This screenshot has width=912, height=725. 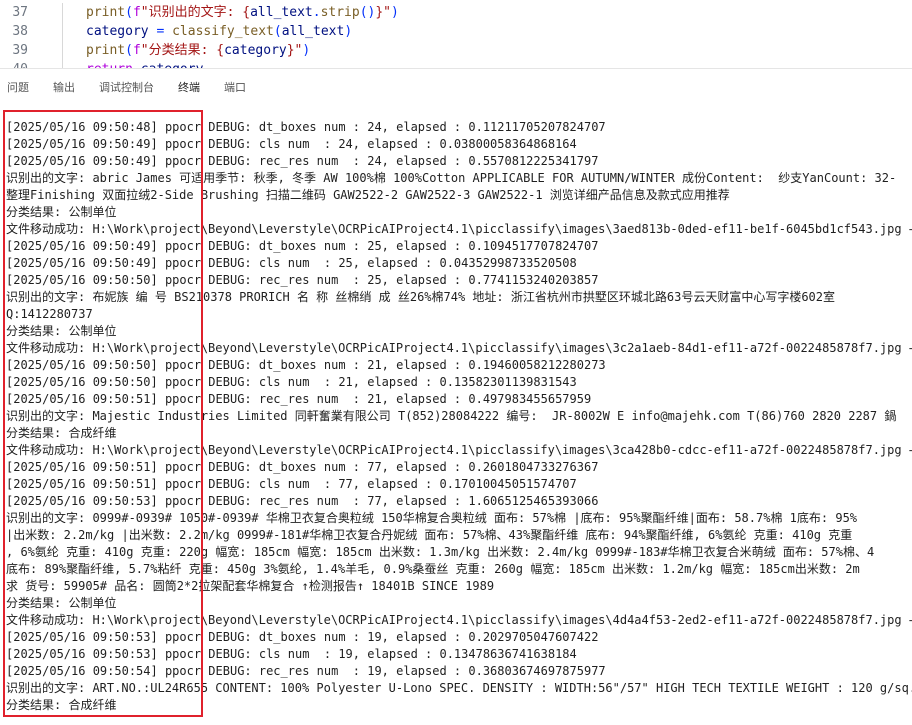 What do you see at coordinates (367, 12) in the screenshot?
I see `code-token: ()` at bounding box center [367, 12].